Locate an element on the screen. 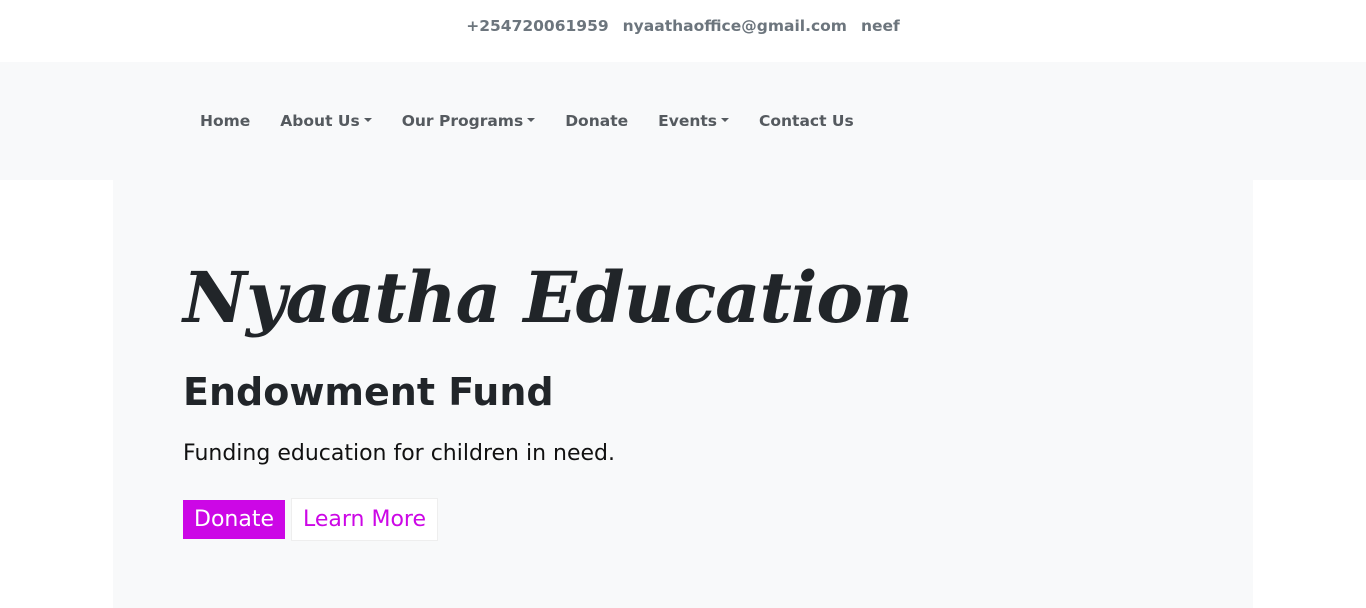 This screenshot has height=608, width=1366. hero-title: Nyaatha Education is located at coordinates (548, 297).